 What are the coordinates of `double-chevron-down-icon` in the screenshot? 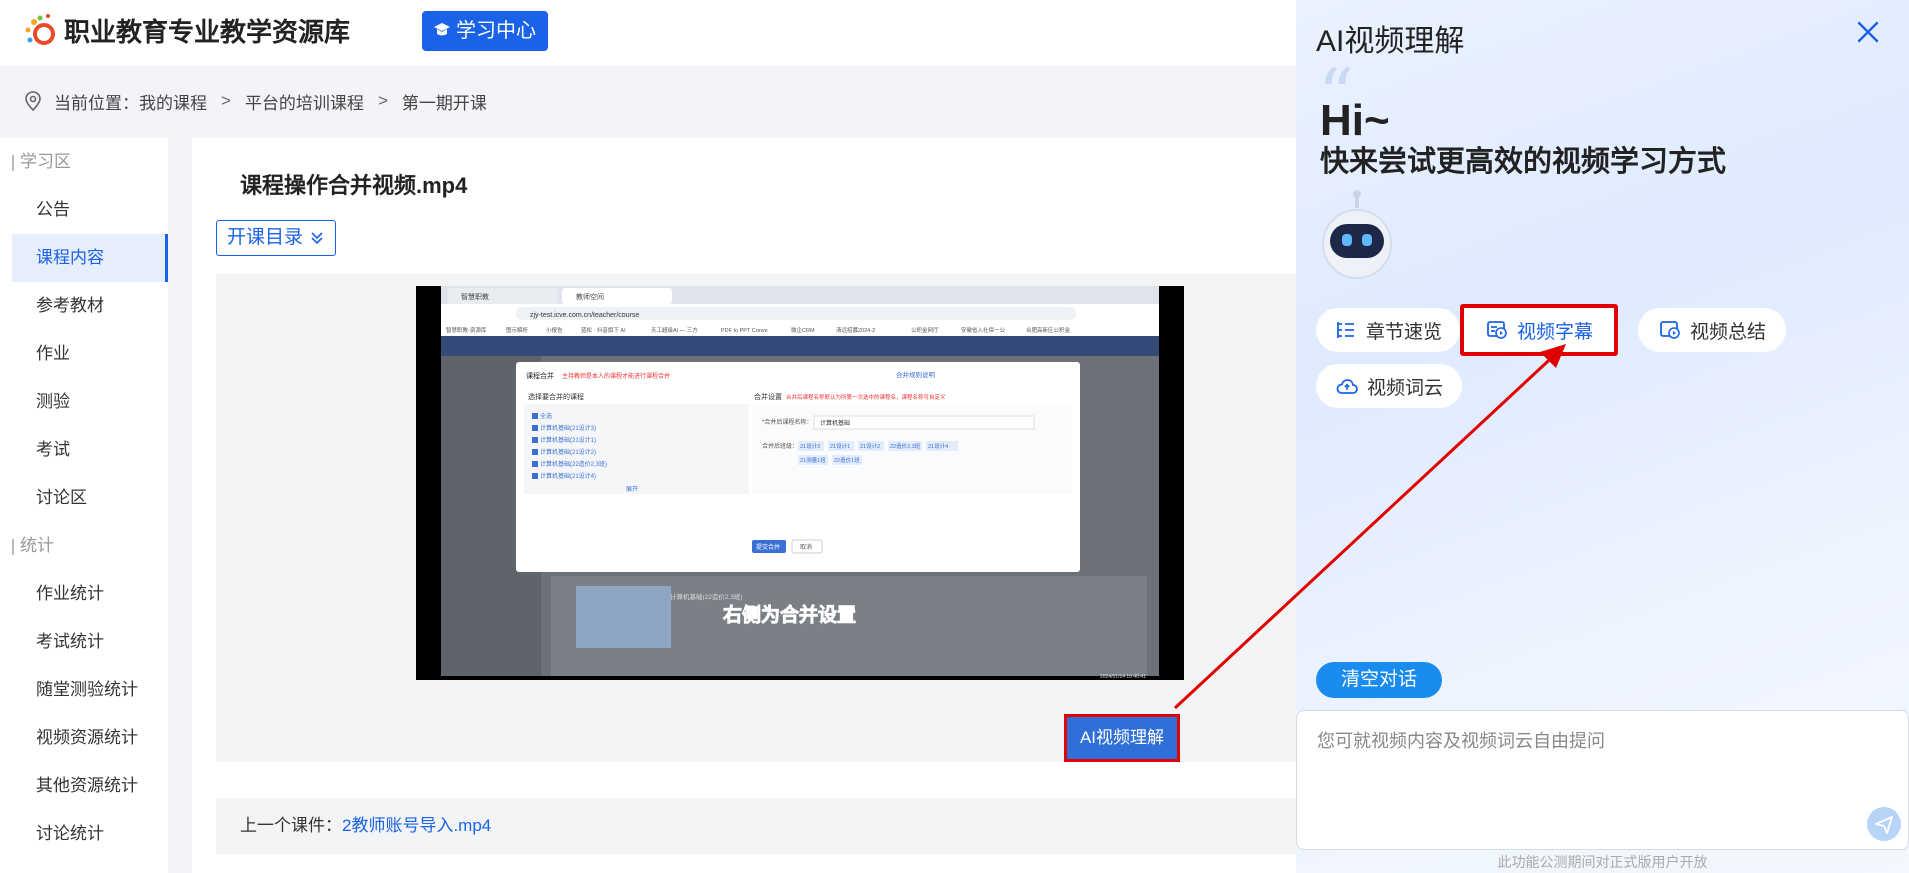 It's located at (317, 238).